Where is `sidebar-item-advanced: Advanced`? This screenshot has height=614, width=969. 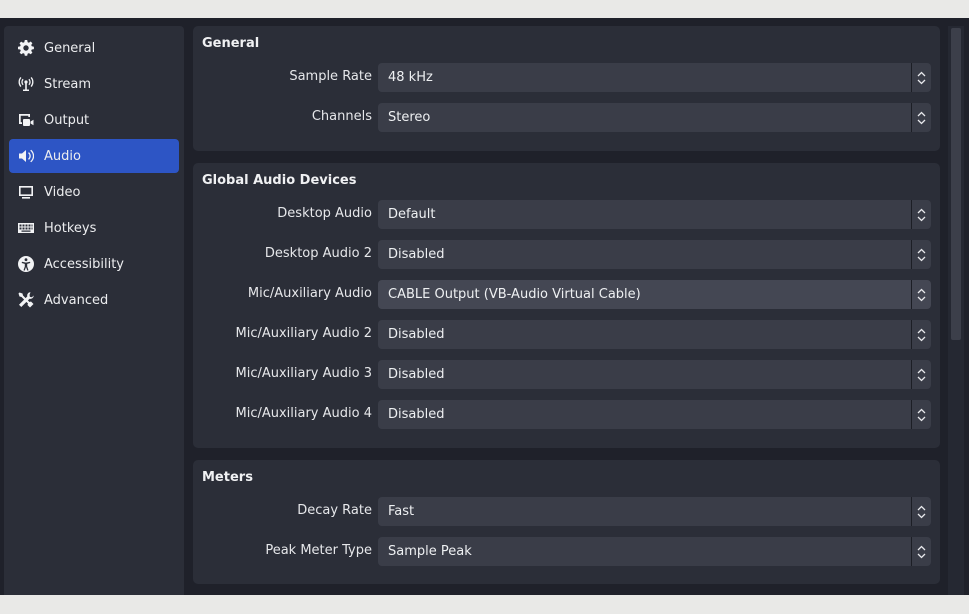
sidebar-item-advanced: Advanced is located at coordinates (94, 300).